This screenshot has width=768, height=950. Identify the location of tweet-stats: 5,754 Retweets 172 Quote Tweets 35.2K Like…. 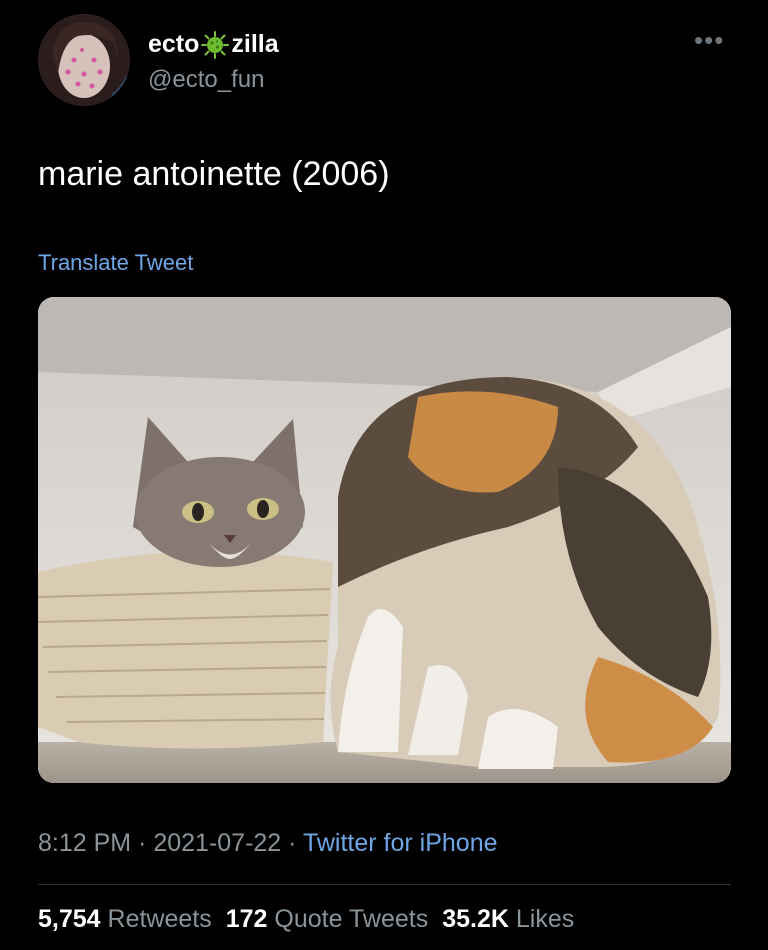
(306, 919).